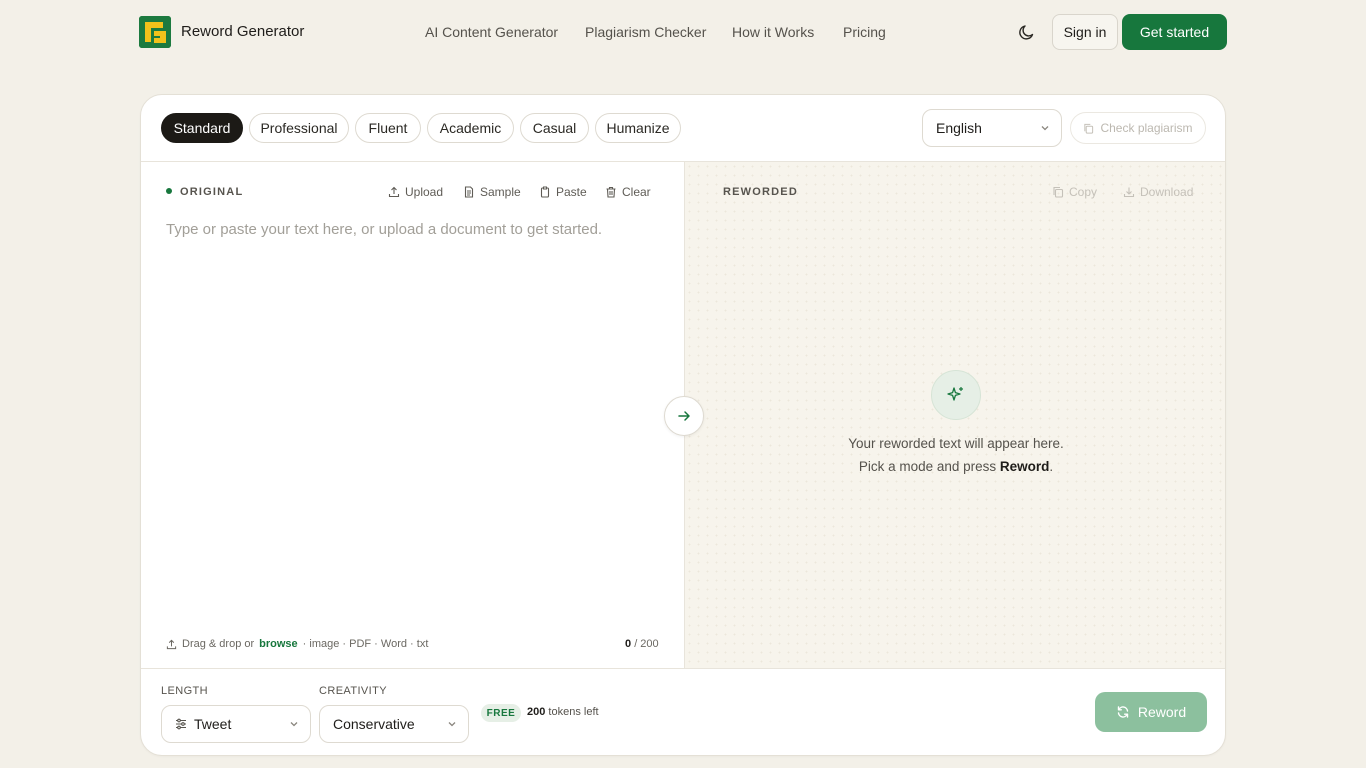  I want to click on mode-standard: Standard, so click(202, 128).